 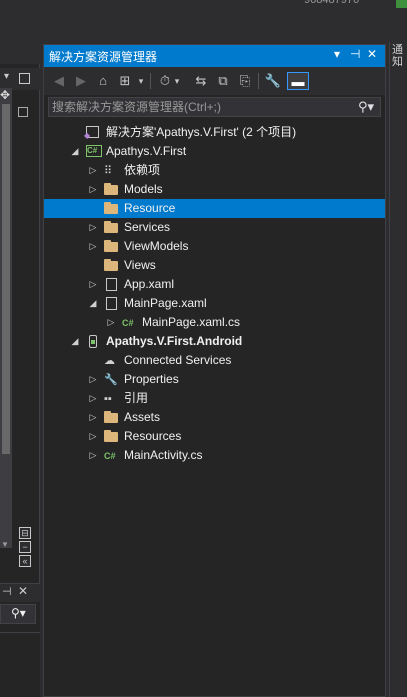 I want to click on wrench-icon: 🔧, so click(x=273, y=81).